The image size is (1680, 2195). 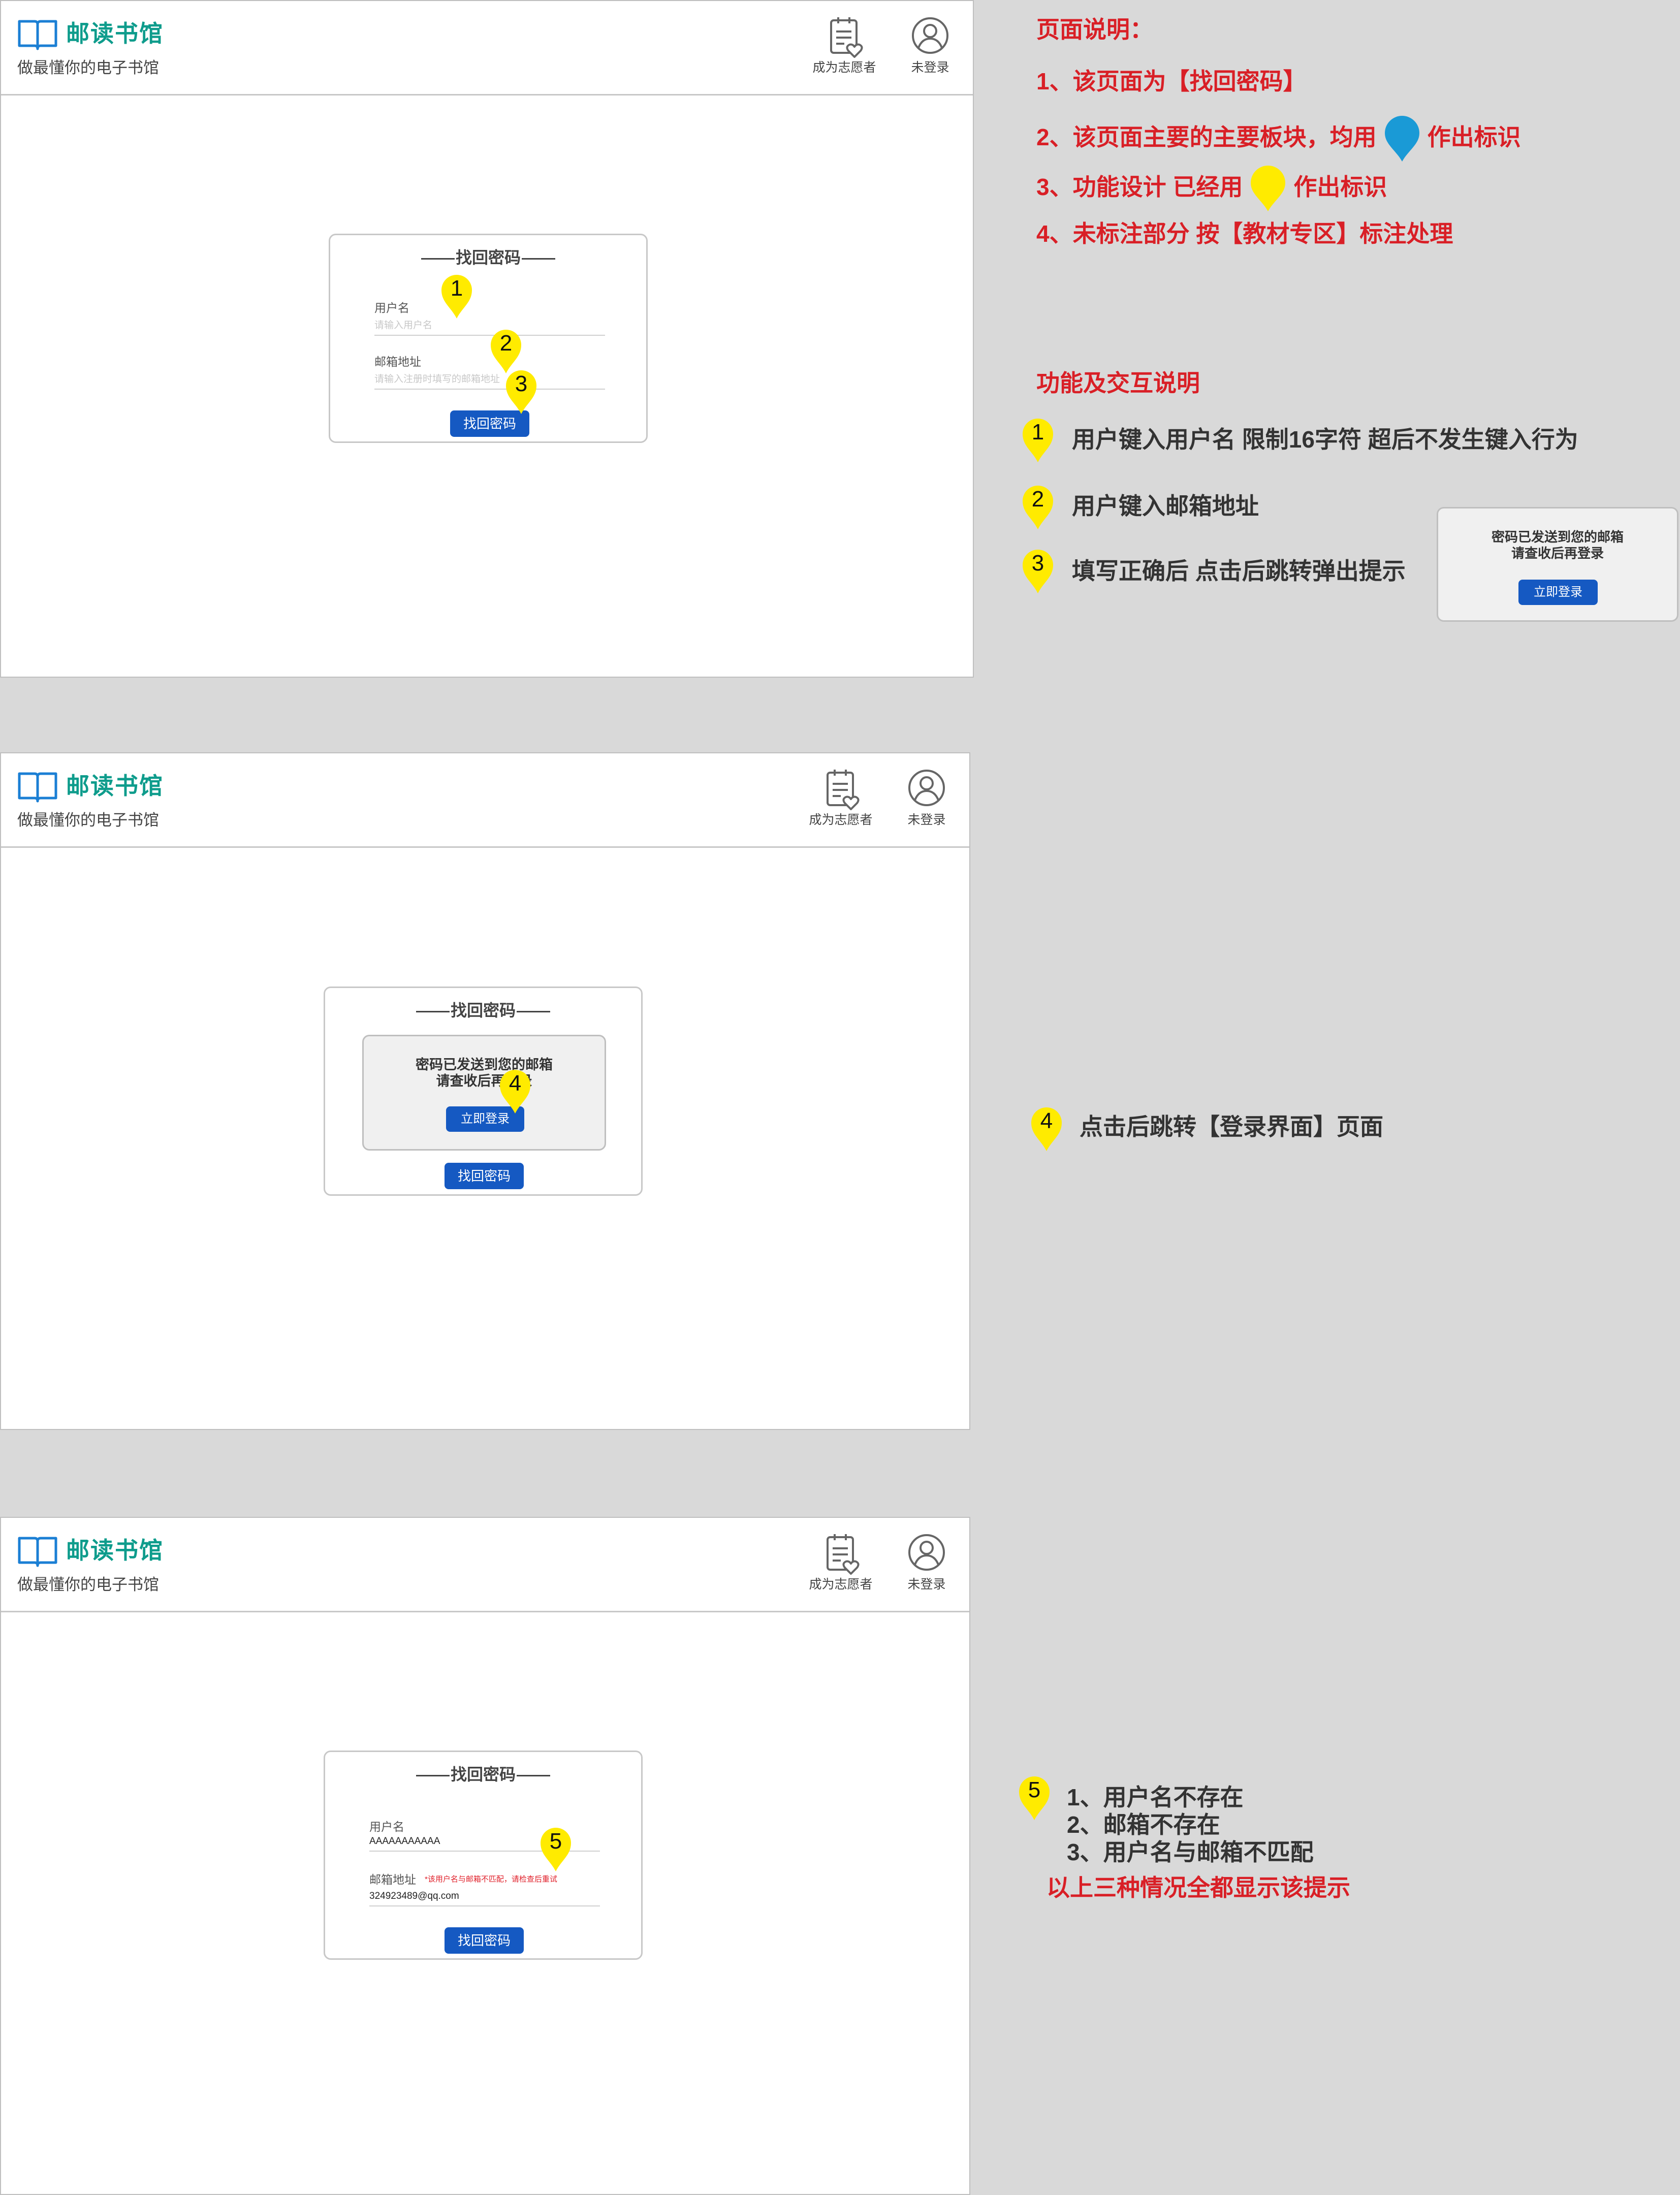 What do you see at coordinates (391, 307) in the screenshot?
I see `username-label: 用户名` at bounding box center [391, 307].